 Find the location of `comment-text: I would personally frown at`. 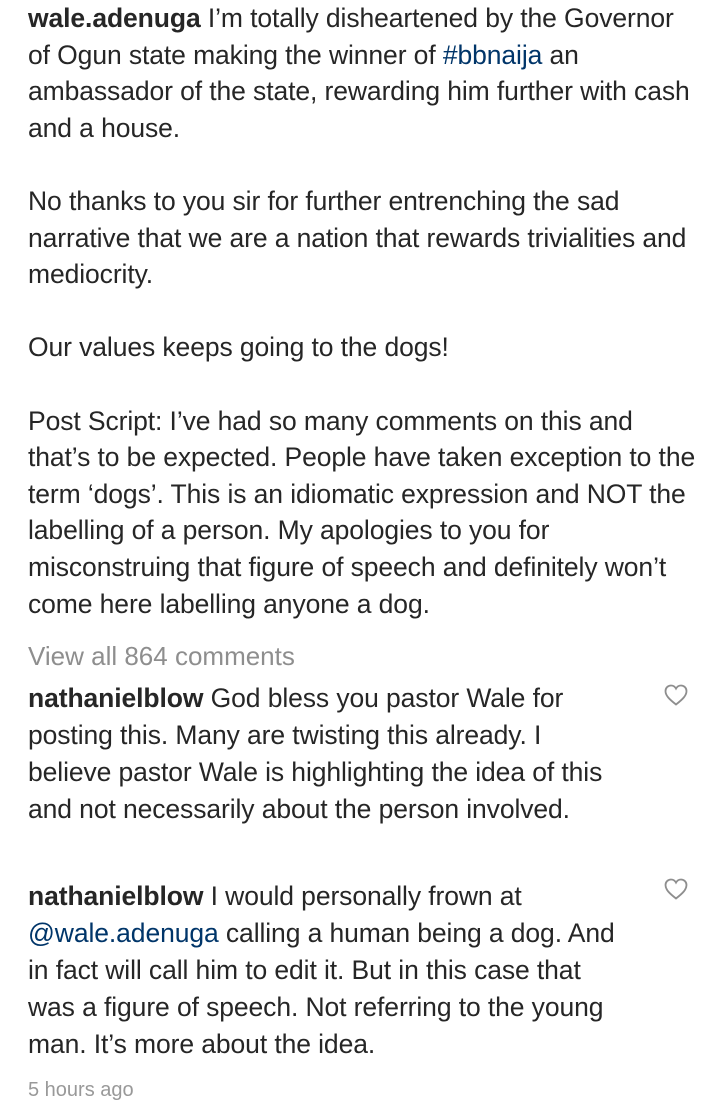

comment-text: I would personally frown at is located at coordinates (362, 896).